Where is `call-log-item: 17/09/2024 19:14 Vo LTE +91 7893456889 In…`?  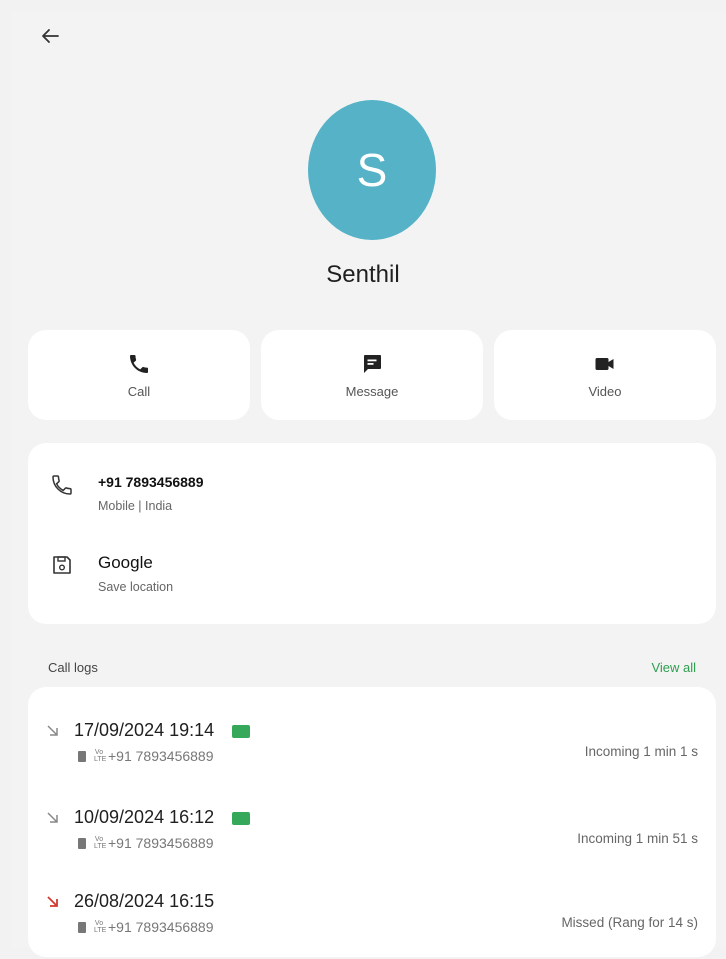
call-log-item: 17/09/2024 19:14 Vo LTE +91 7893456889 In… is located at coordinates (372, 753).